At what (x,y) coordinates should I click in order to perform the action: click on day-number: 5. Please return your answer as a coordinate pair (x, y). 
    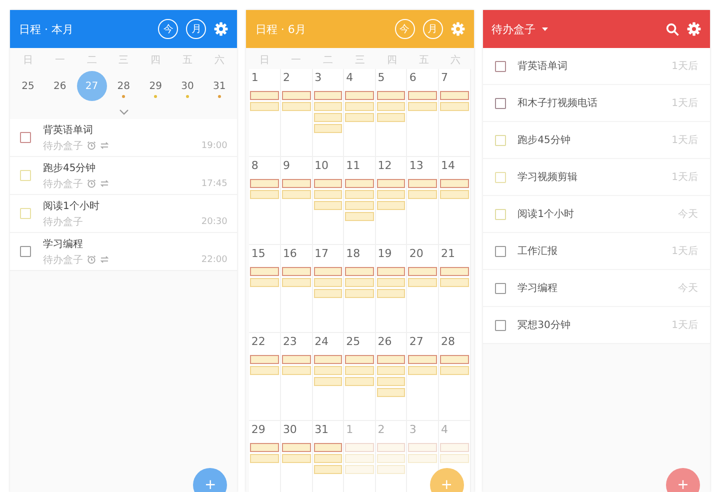
    Looking at the image, I should click on (391, 81).